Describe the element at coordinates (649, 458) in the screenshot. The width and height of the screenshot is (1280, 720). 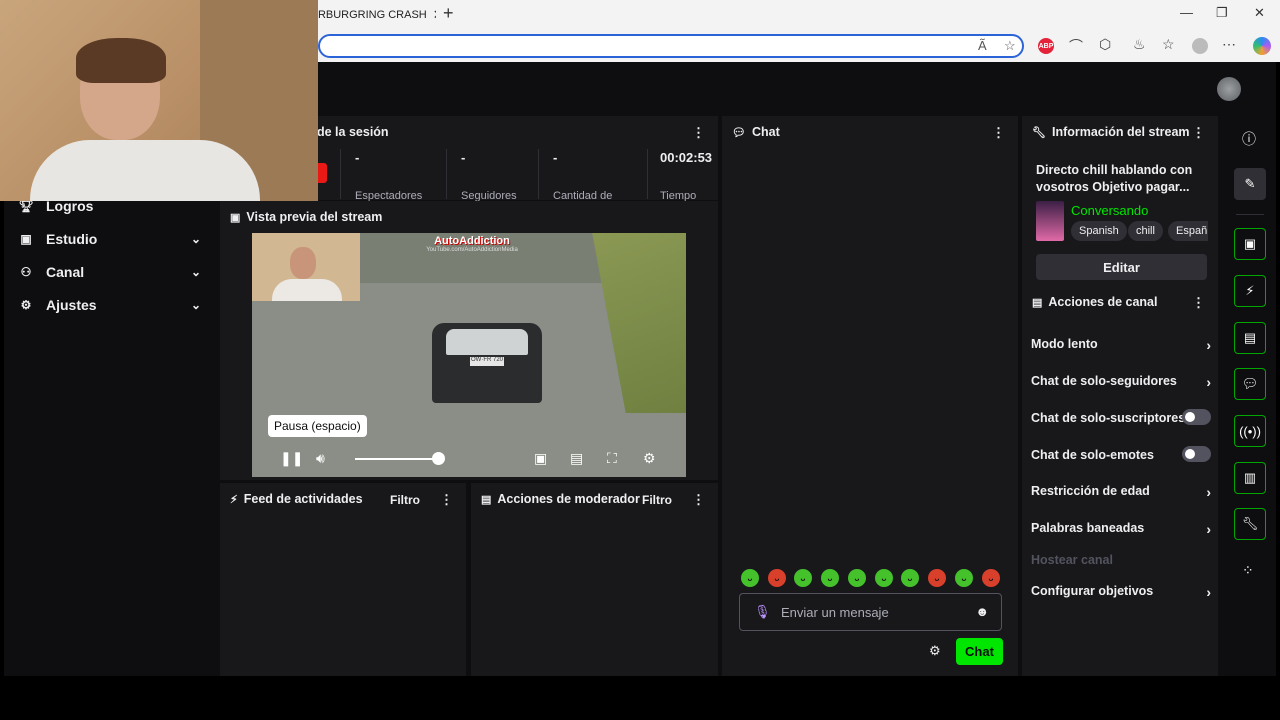
I see `video-settings-icon: ⚙` at that location.